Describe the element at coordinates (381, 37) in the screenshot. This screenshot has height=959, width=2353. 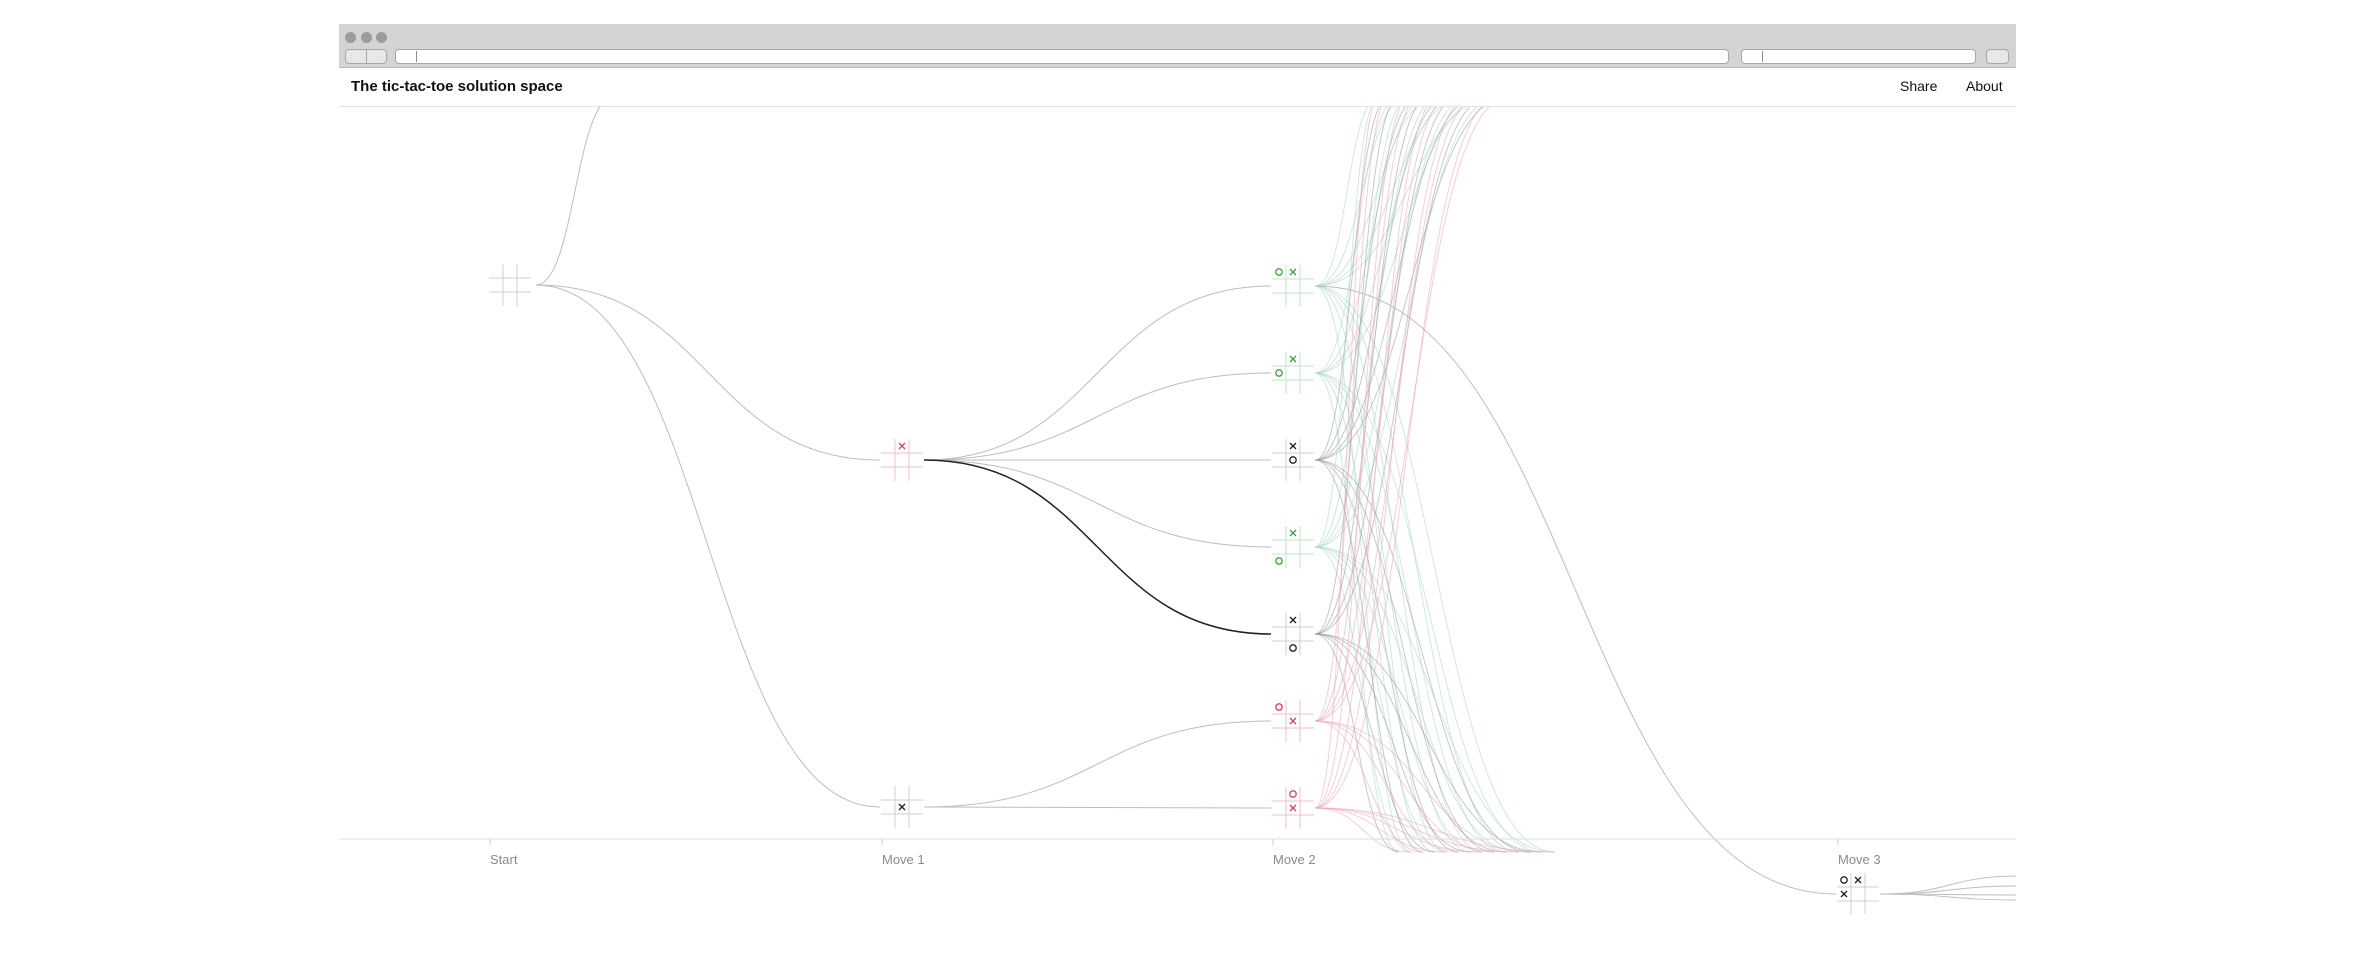
I see `zoom-window-dot` at that location.